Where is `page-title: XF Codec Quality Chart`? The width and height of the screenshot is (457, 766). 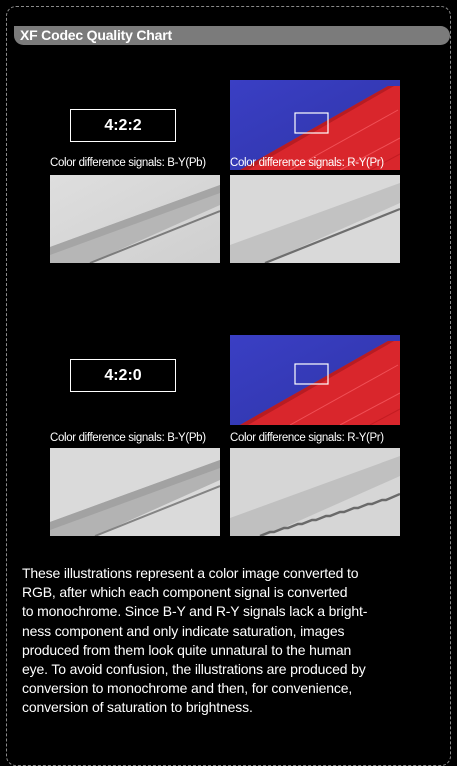
page-title: XF Codec Quality Chart is located at coordinates (96, 35).